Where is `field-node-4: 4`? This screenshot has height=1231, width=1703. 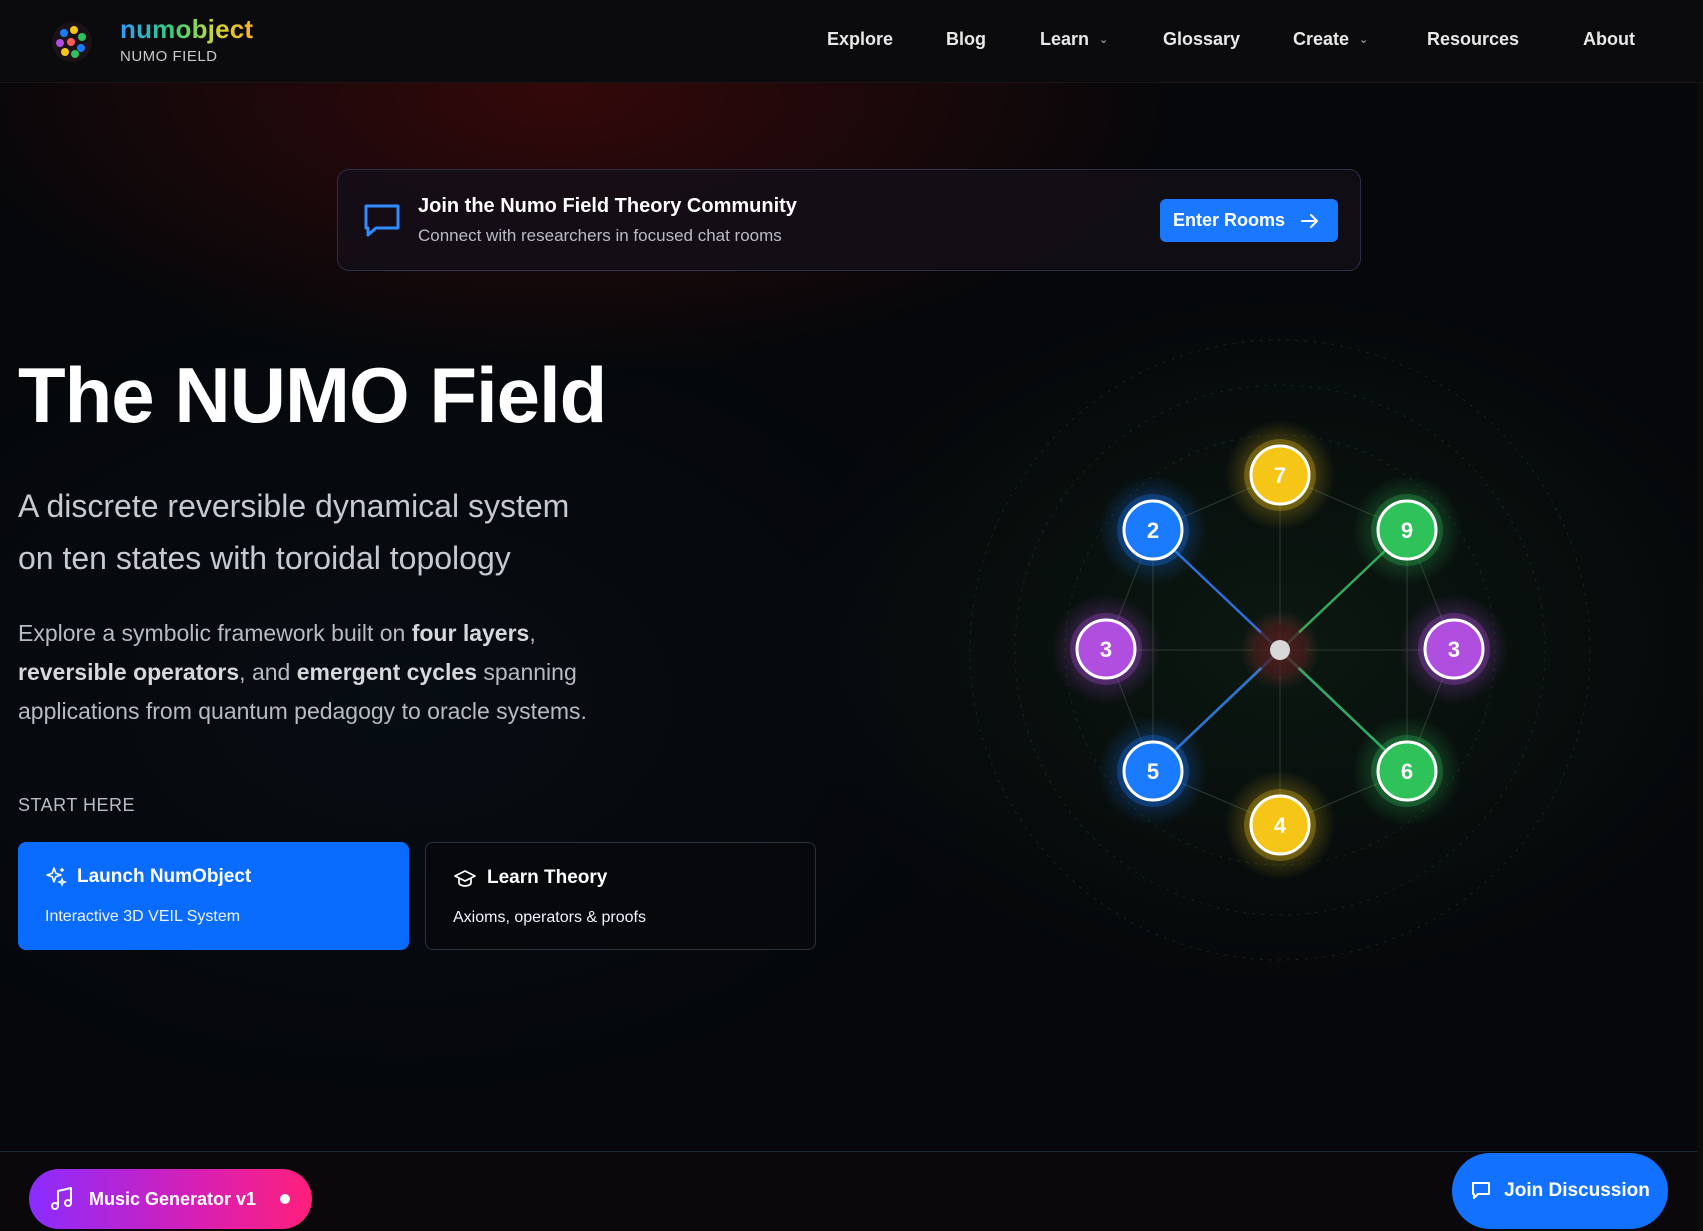 field-node-4: 4 is located at coordinates (1280, 825).